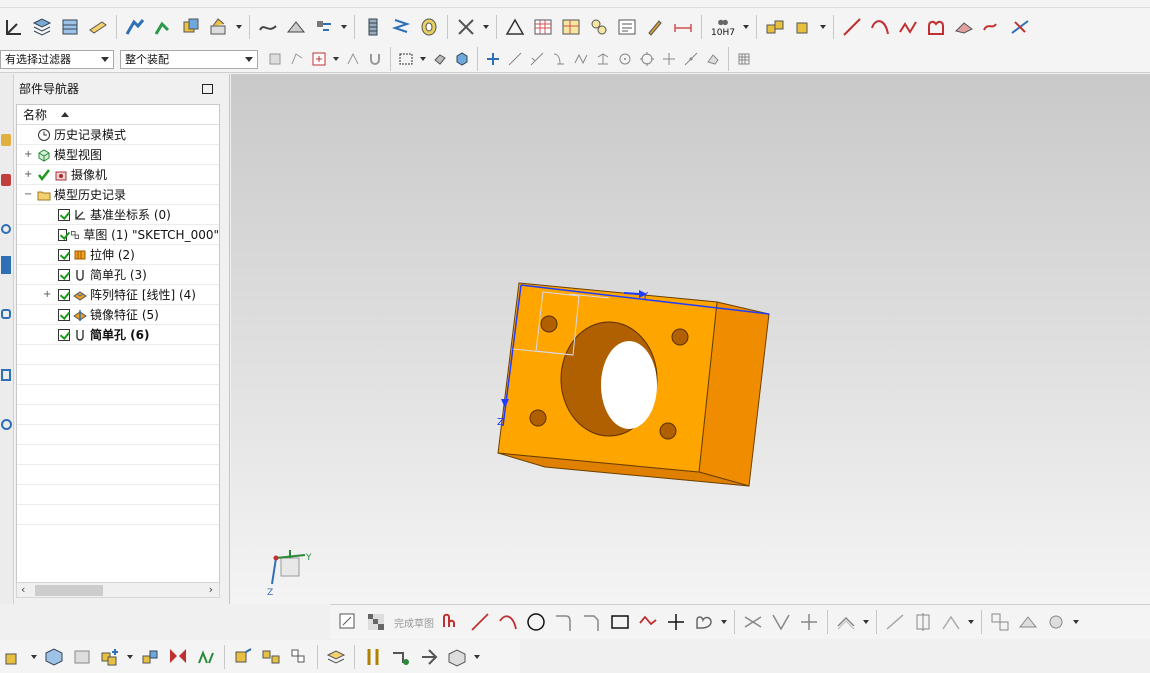 This screenshot has width=1150, height=673. I want to click on new-component-icon, so click(82, 657).